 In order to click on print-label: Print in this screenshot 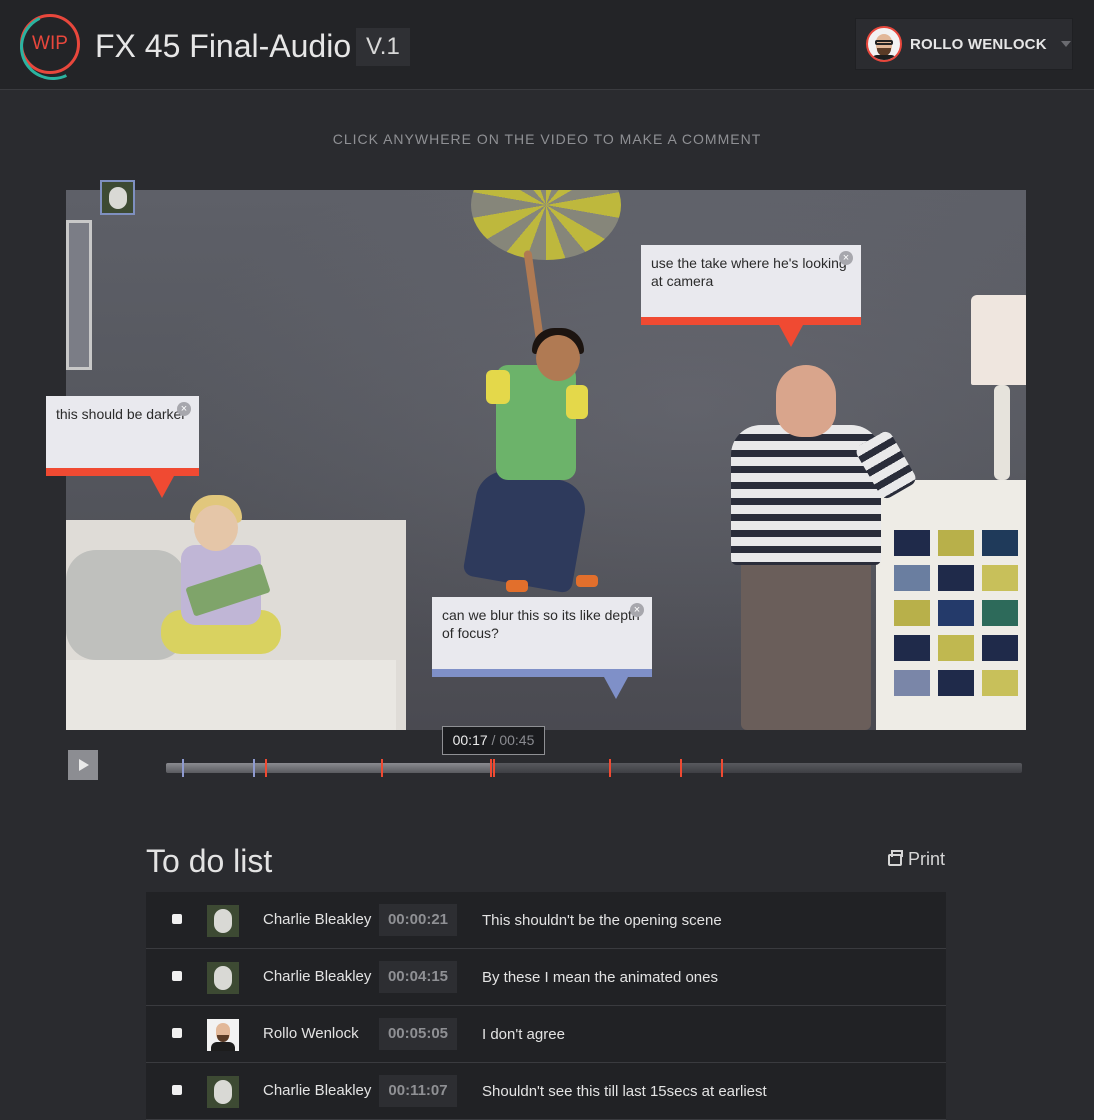, I will do `click(927, 859)`.